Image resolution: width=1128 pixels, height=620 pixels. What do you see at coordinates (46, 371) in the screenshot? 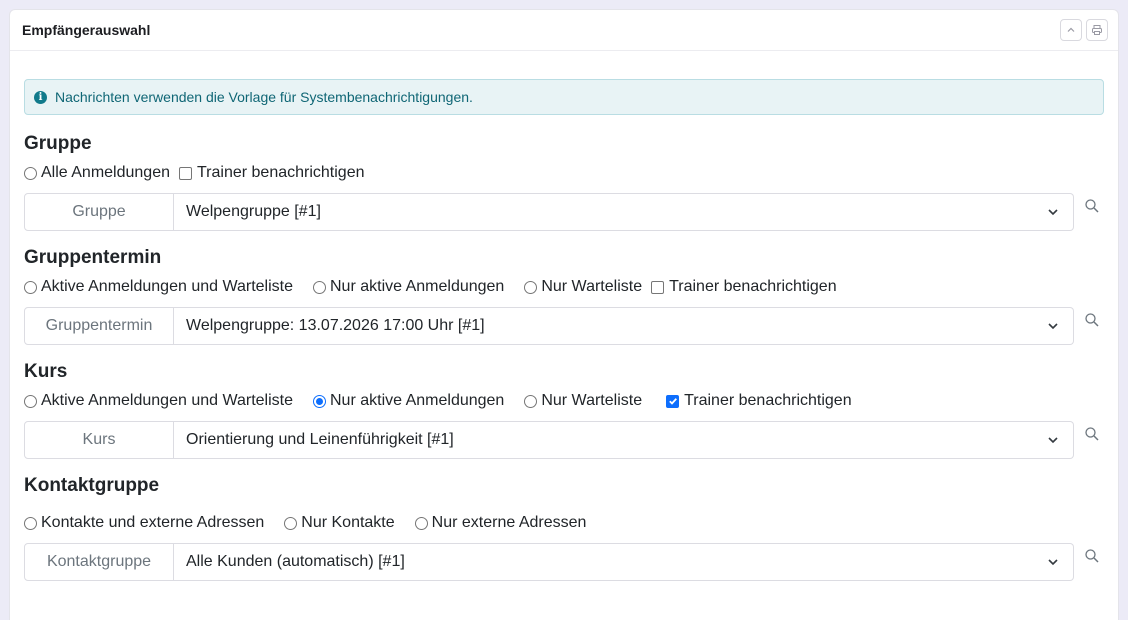
I see `section-title-kurs: Kurs` at bounding box center [46, 371].